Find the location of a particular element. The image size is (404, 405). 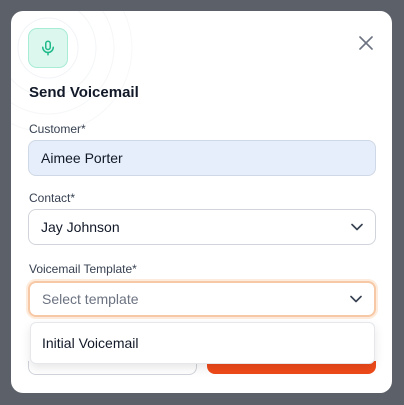

microphone-icon is located at coordinates (48, 48).